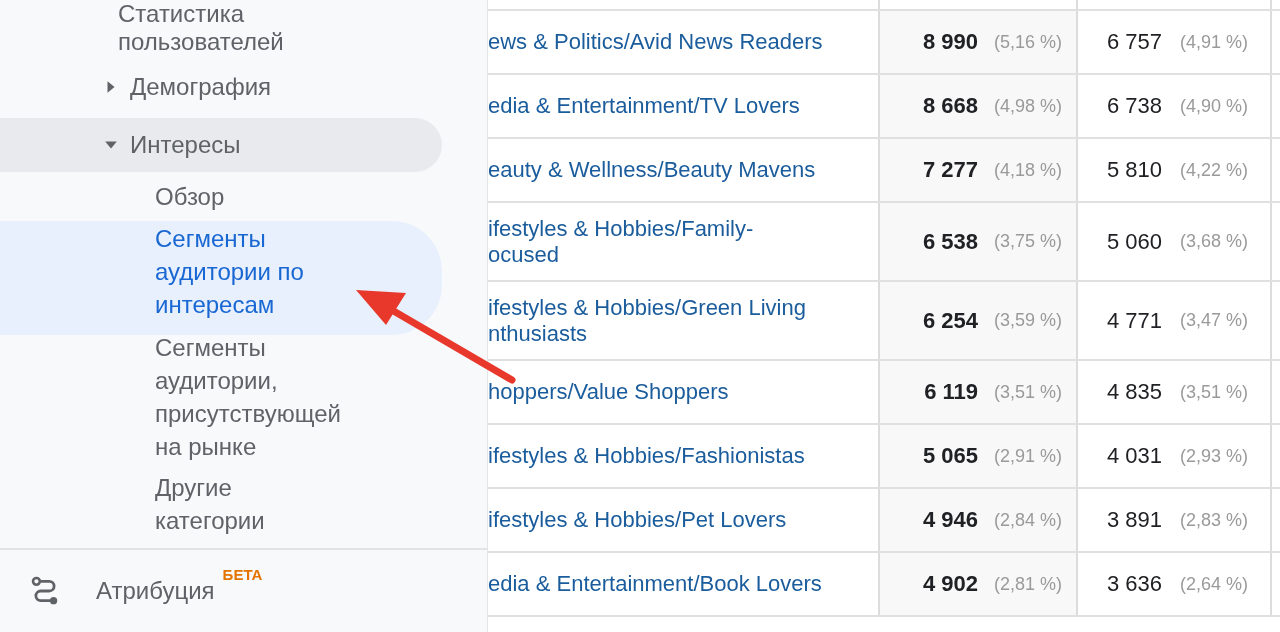 The image size is (1280, 632). I want to click on nav-link: Другие категории, so click(221, 504).